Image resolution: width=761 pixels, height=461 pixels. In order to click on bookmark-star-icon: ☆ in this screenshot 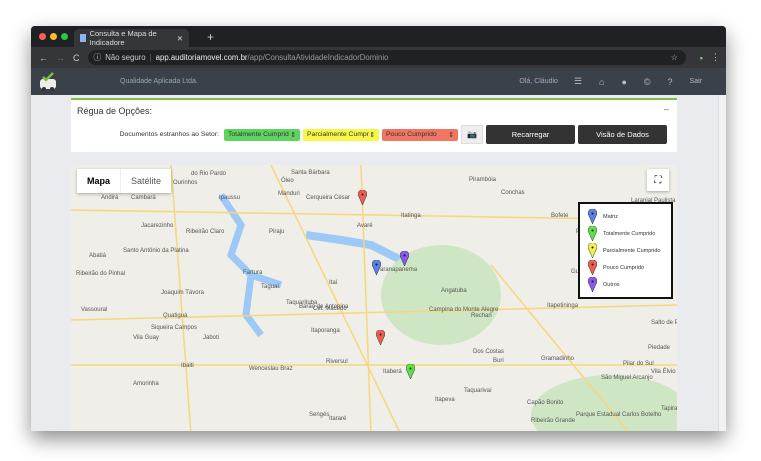, I will do `click(674, 57)`.